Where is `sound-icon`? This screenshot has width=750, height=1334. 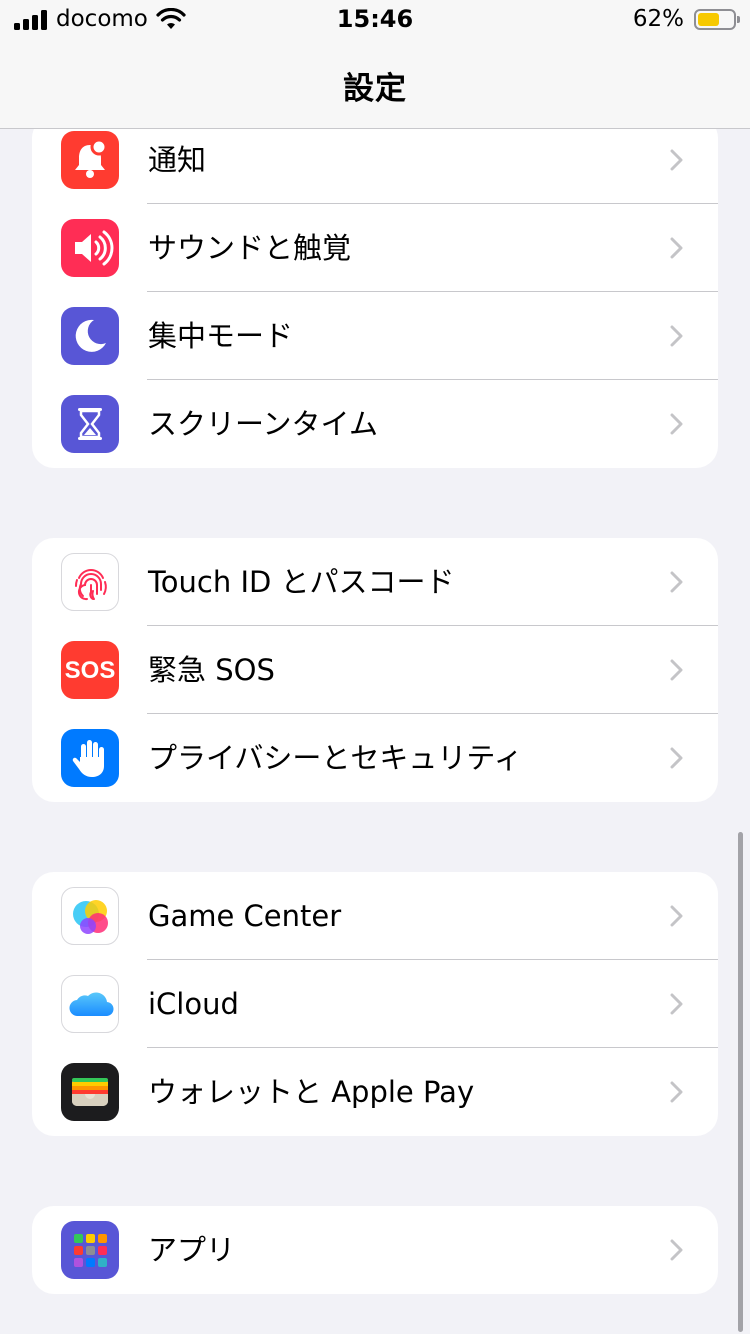 sound-icon is located at coordinates (90, 248).